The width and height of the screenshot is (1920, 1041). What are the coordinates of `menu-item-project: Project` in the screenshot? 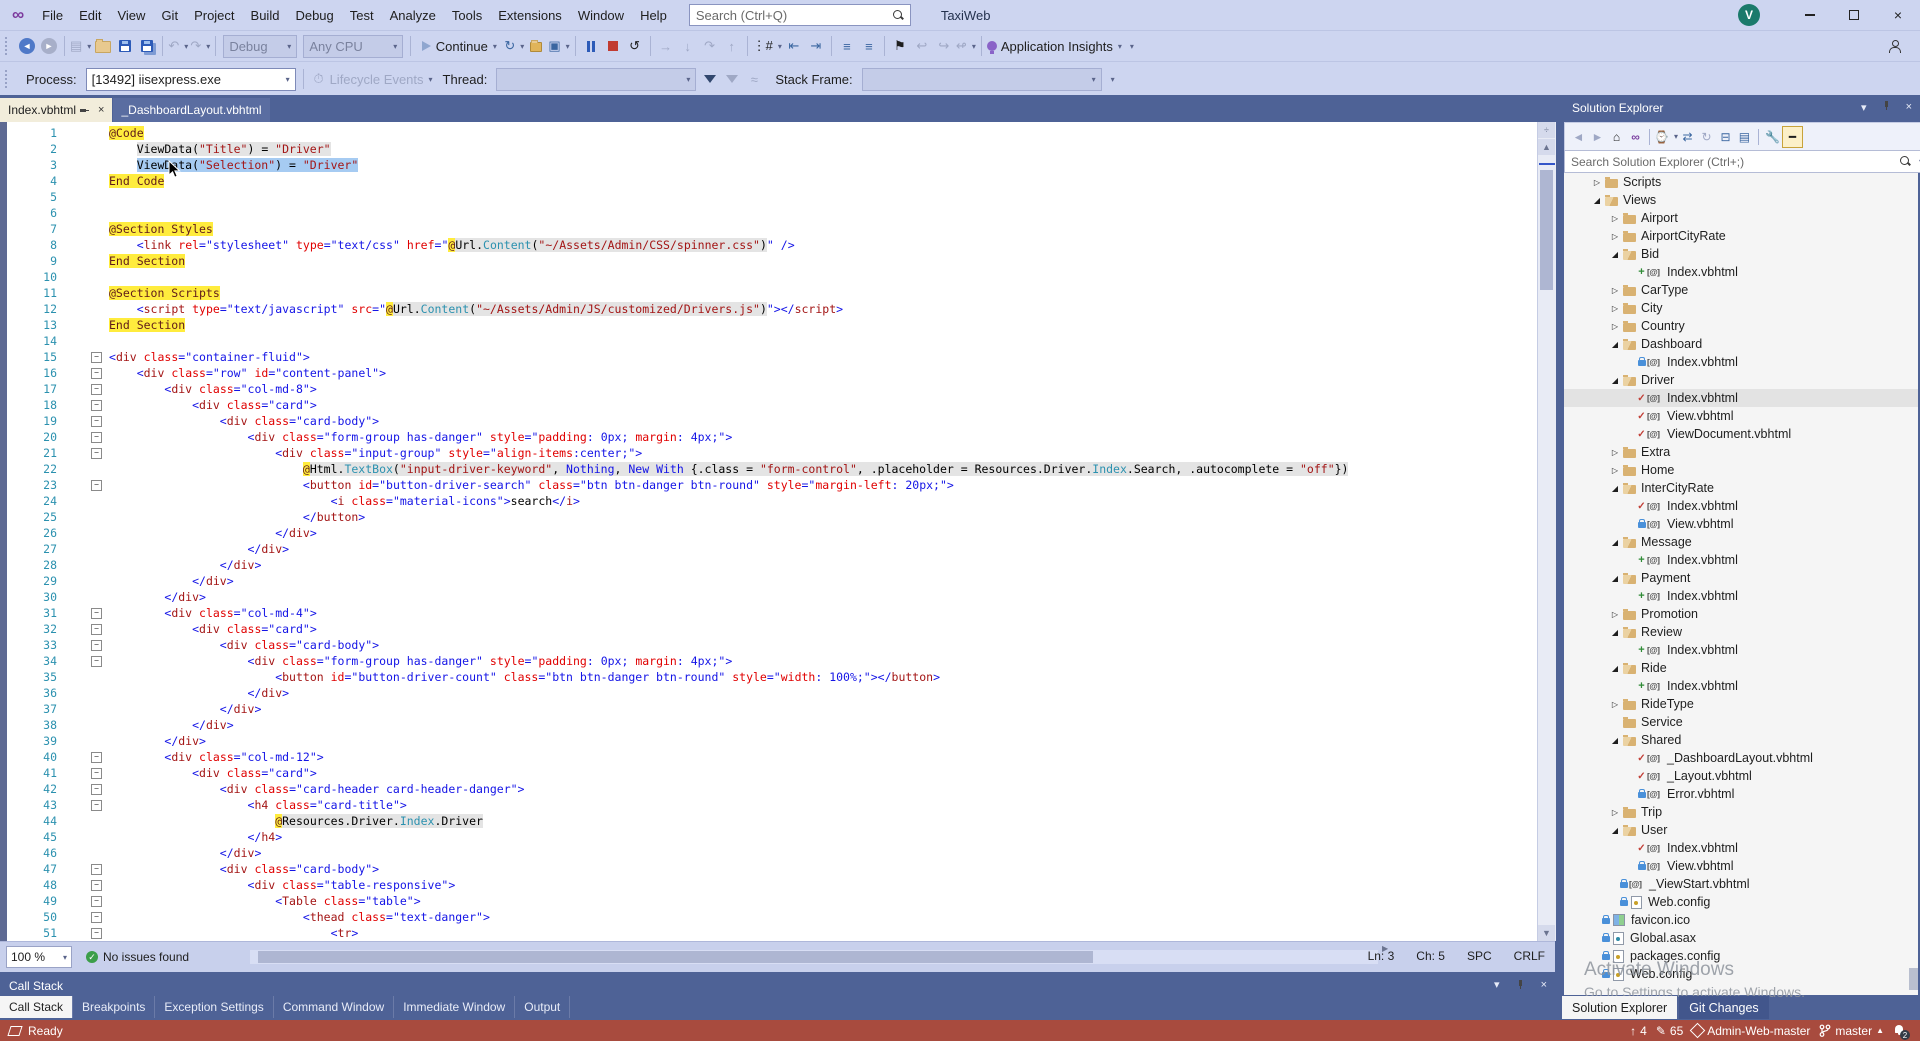 It's located at (214, 15).